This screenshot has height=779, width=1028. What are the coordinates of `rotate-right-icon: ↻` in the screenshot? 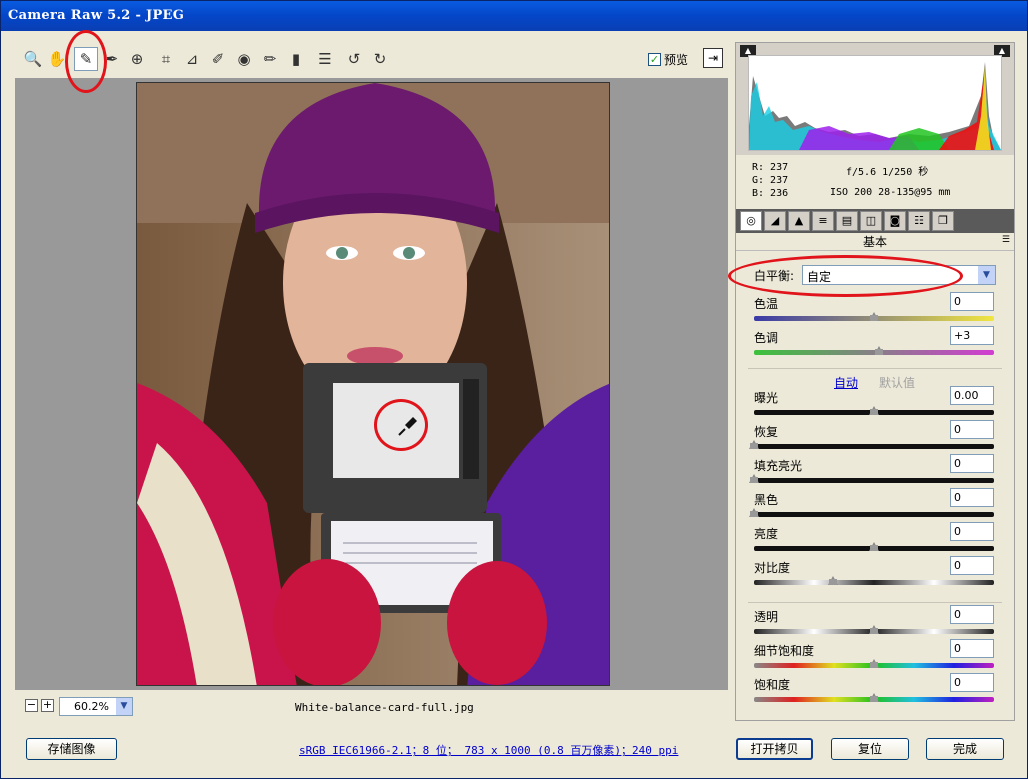 It's located at (380, 59).